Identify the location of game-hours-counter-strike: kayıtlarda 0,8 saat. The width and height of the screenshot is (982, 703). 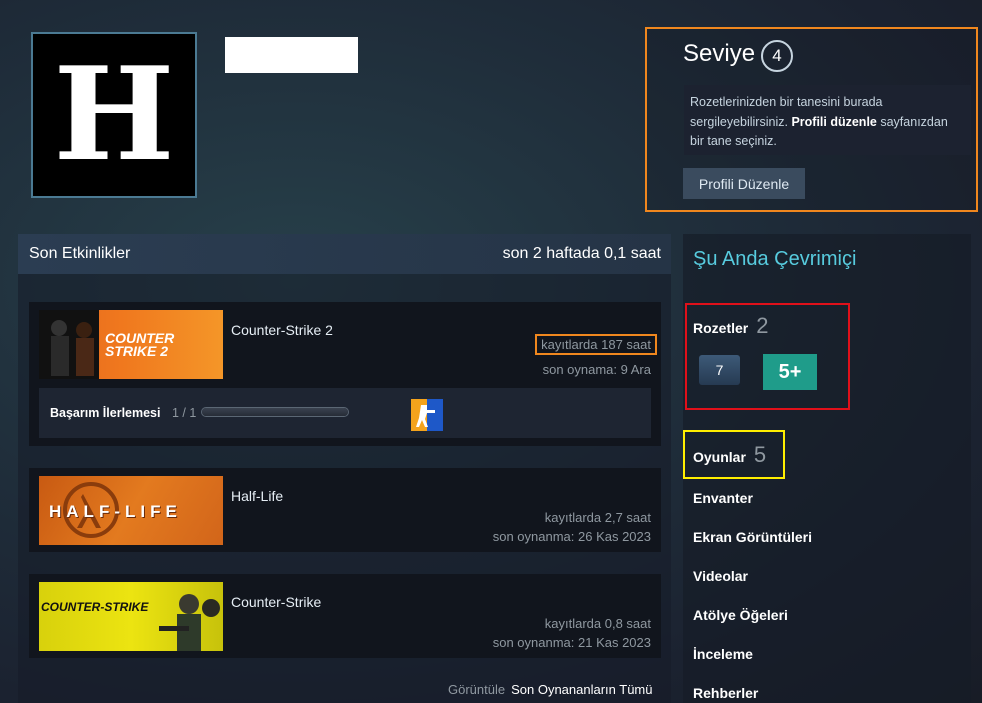
(597, 623).